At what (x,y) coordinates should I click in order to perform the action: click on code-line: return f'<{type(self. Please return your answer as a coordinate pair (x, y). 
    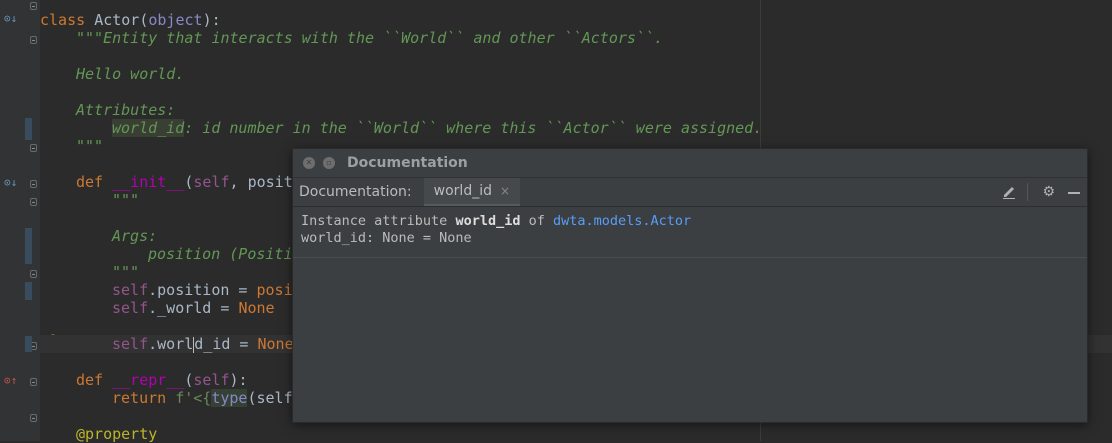
    Looking at the image, I should click on (202, 398).